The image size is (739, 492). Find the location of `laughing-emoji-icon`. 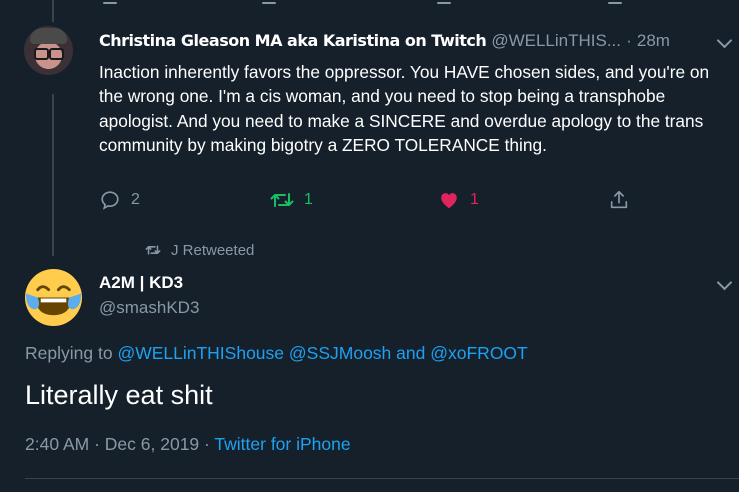

laughing-emoji-icon is located at coordinates (53, 297).